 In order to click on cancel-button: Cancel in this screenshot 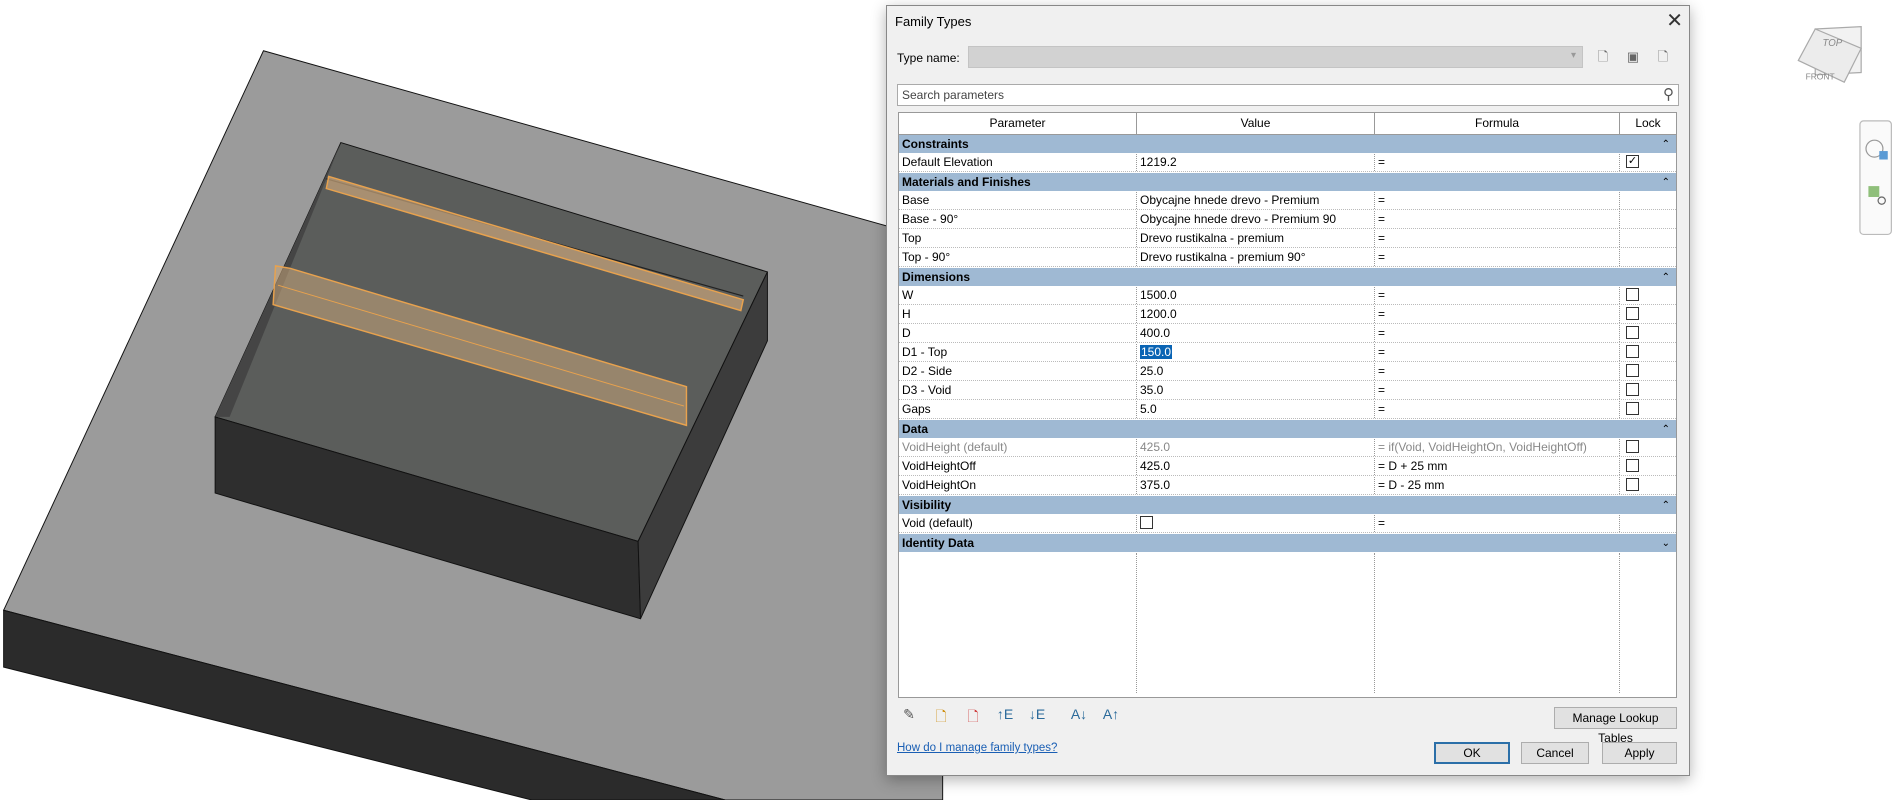, I will do `click(1555, 753)`.